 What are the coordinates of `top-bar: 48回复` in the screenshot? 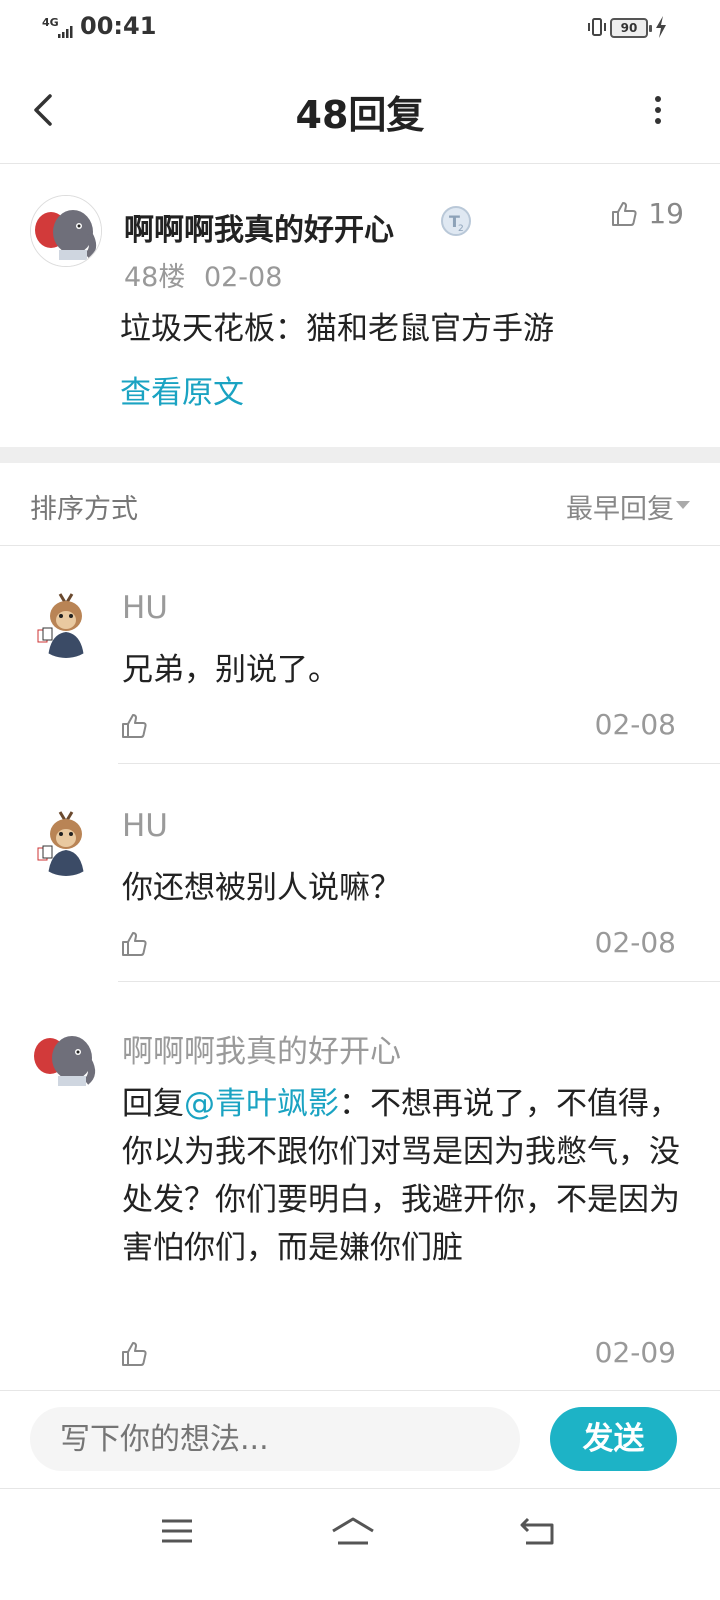 It's located at (360, 110).